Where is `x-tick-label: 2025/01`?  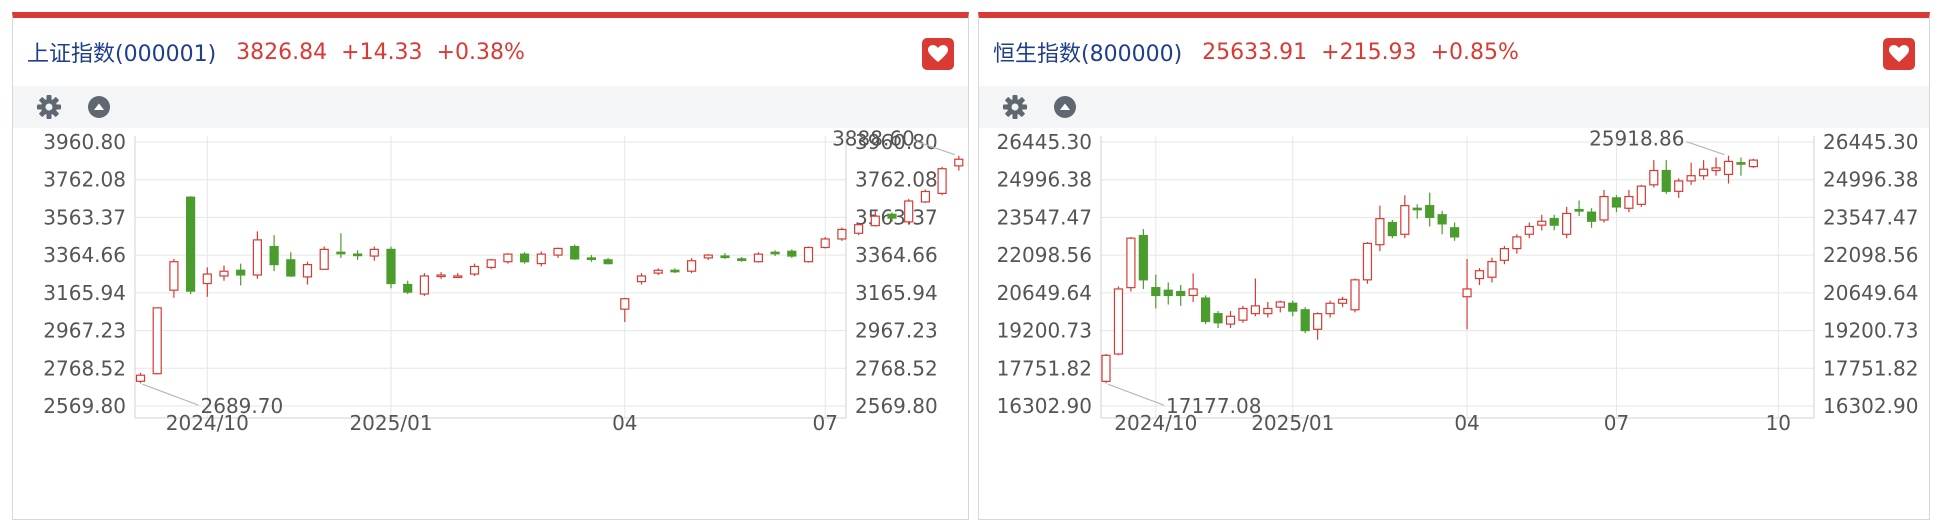 x-tick-label: 2025/01 is located at coordinates (1292, 423).